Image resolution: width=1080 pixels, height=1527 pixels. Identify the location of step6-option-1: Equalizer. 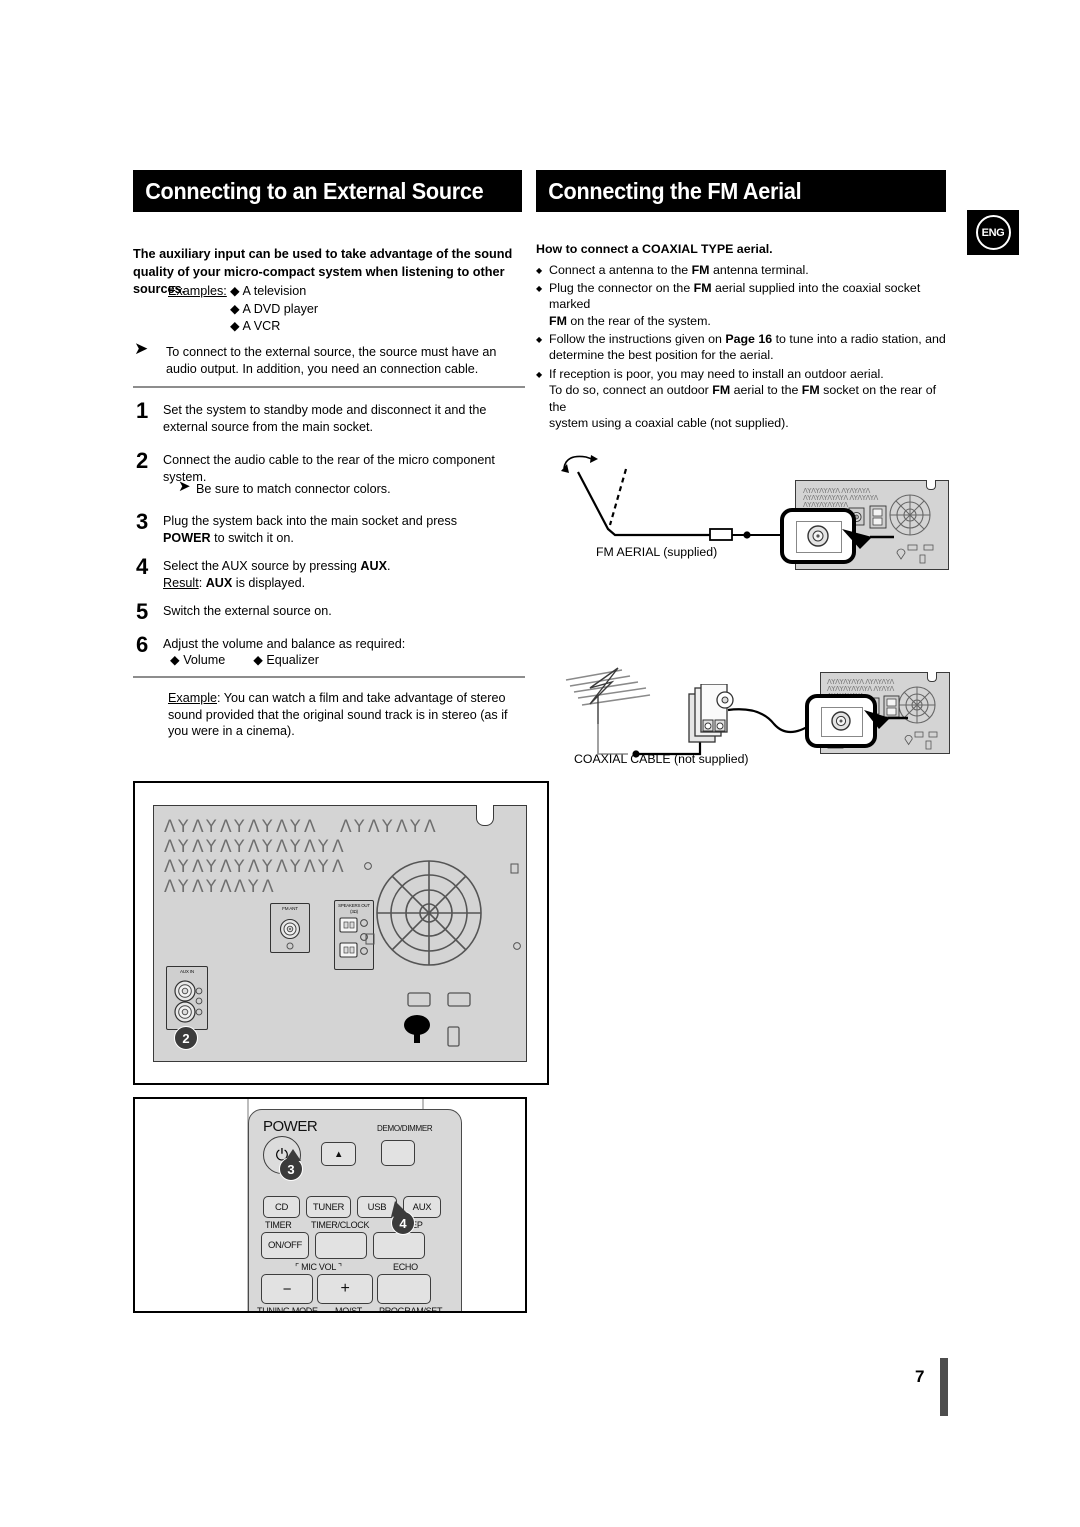
(292, 660).